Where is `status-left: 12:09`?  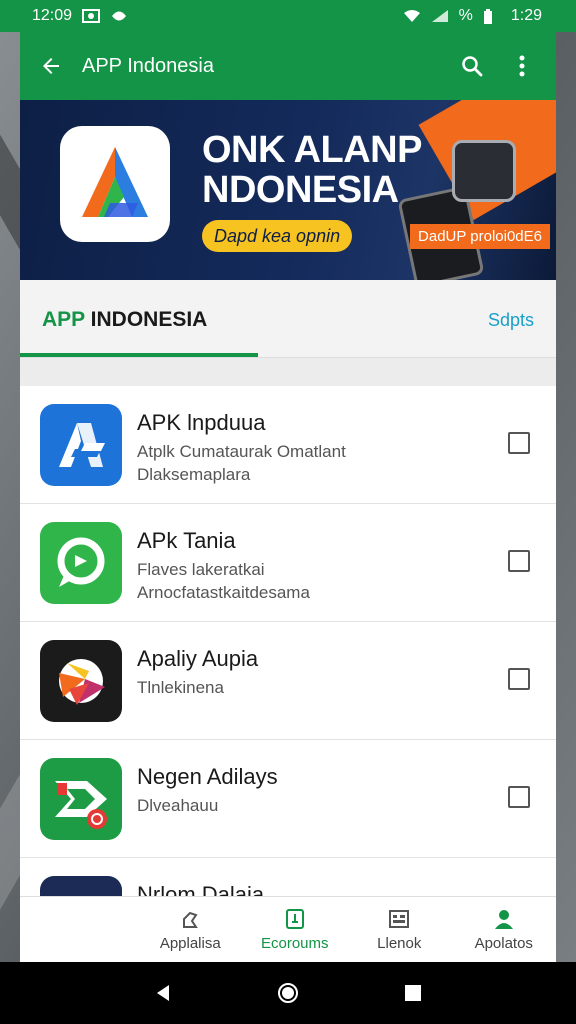
status-left: 12:09 is located at coordinates (80, 16).